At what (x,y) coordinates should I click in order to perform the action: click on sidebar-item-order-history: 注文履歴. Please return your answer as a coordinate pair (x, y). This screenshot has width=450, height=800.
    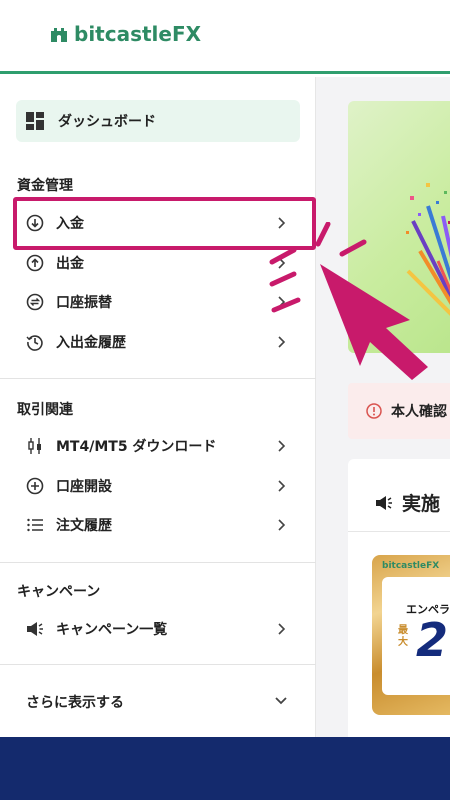
    Looking at the image, I should click on (158, 525).